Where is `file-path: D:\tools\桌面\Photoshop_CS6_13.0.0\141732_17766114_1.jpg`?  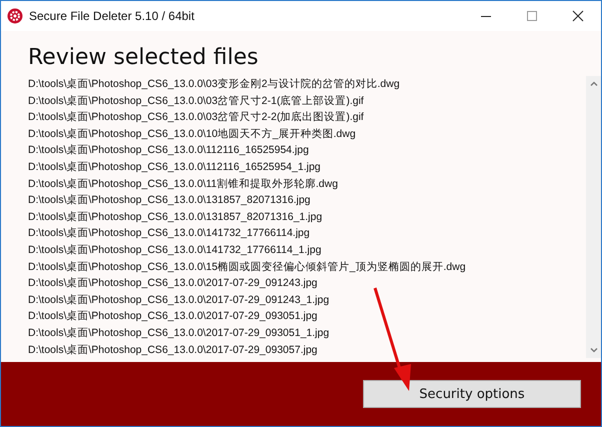
file-path: D:\tools\桌面\Photoshop_CS6_13.0.0\141732_17766114_1.jpg is located at coordinates (175, 250).